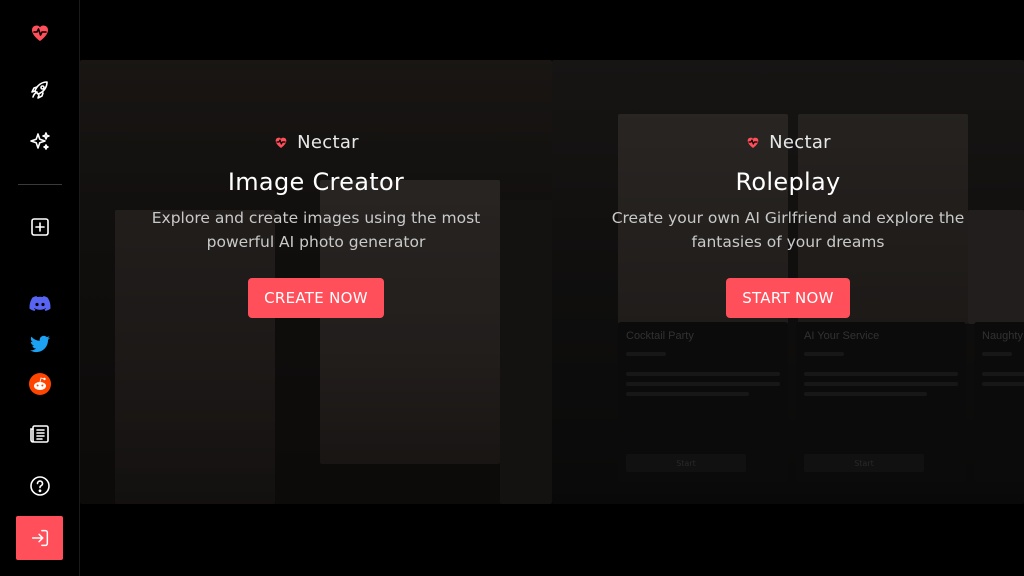  I want to click on heart-pulse-icon-graphic, so click(40, 33).